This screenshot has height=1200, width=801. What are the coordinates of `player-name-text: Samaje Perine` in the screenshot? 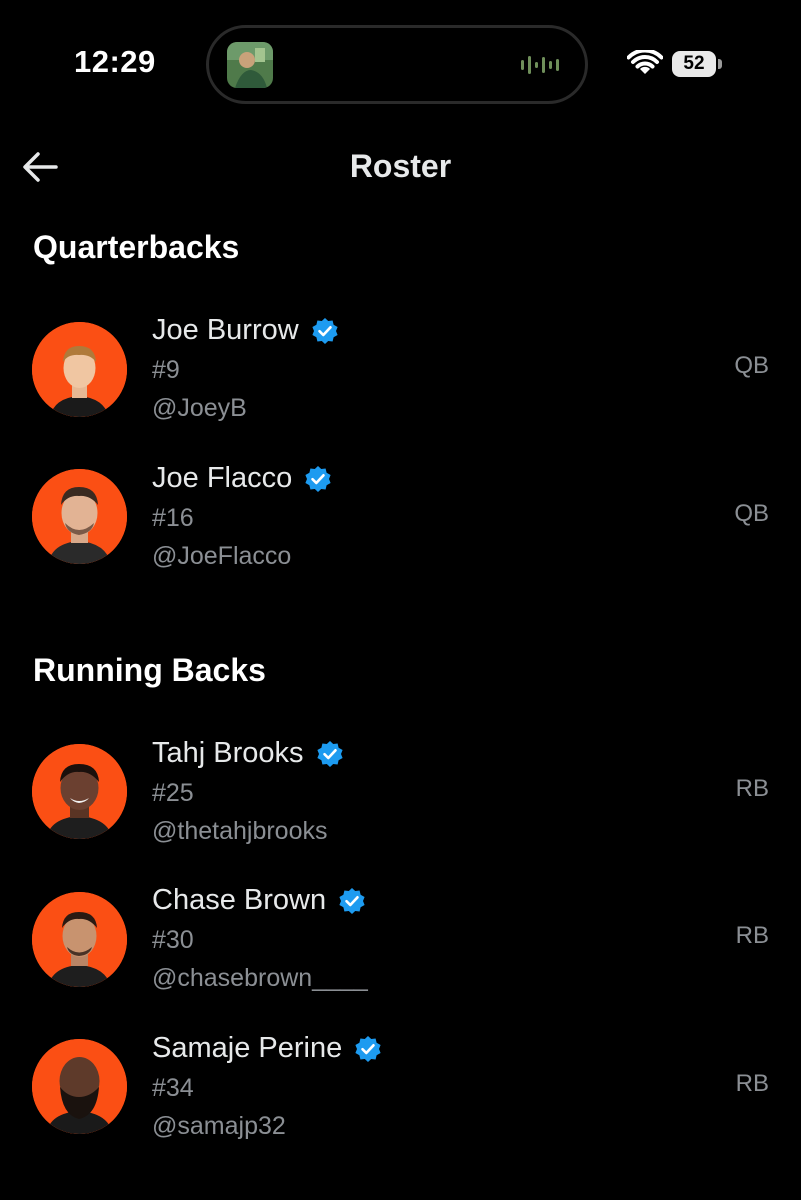 It's located at (247, 1048).